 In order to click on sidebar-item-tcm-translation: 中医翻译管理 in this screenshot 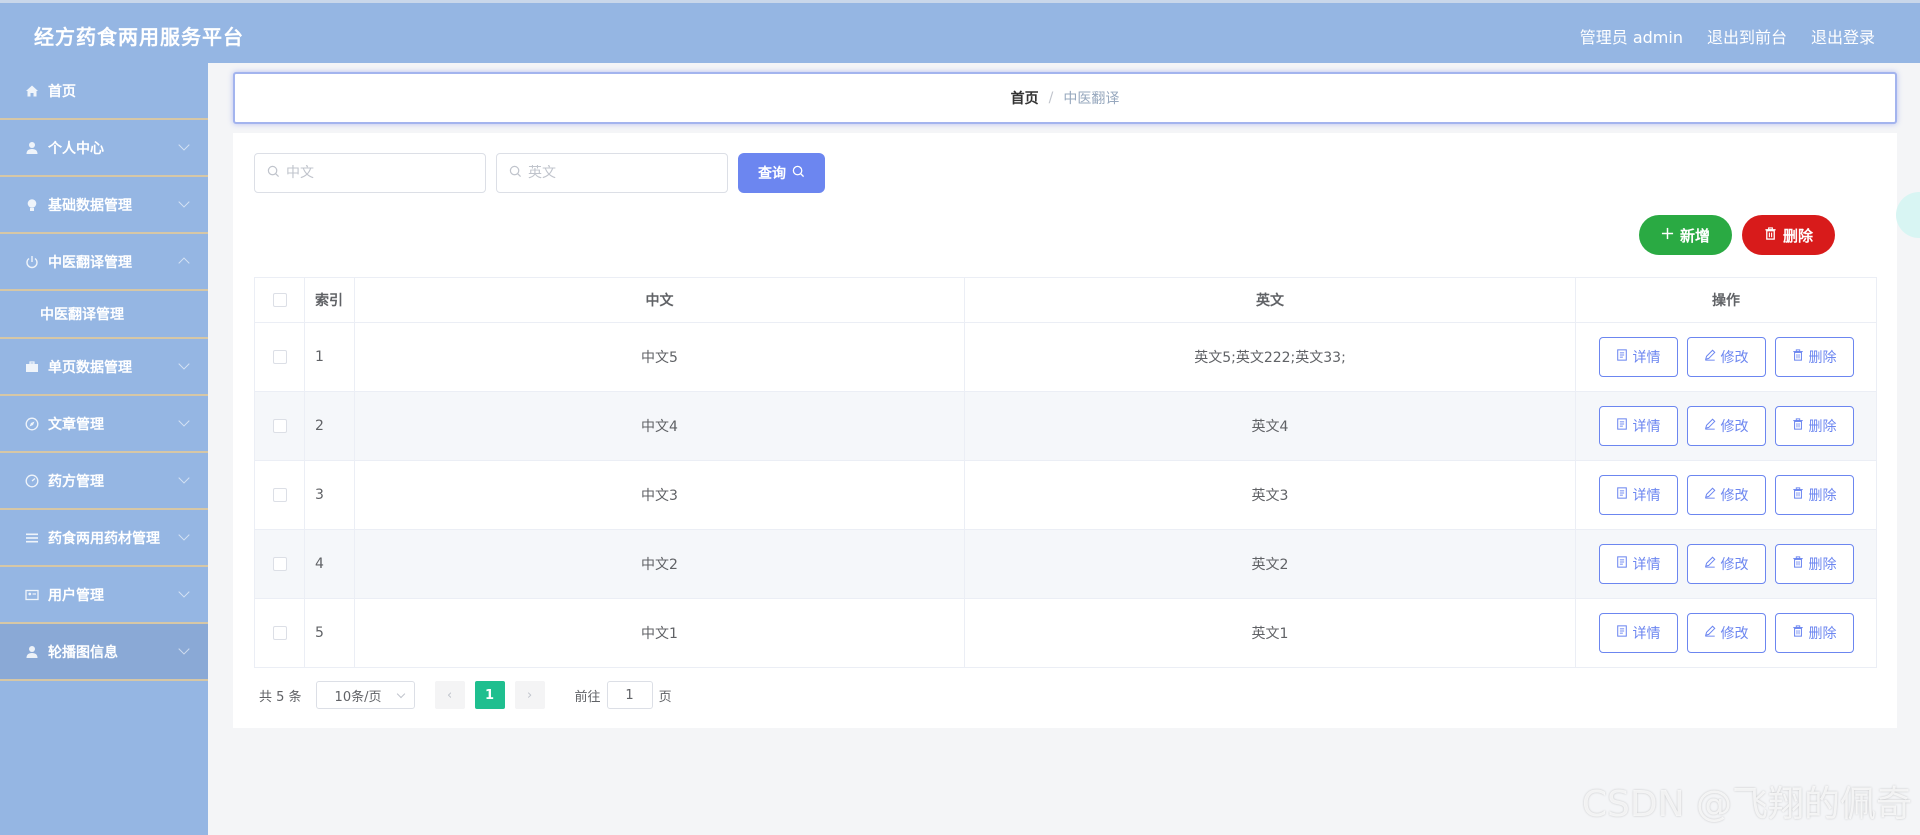, I will do `click(104, 262)`.